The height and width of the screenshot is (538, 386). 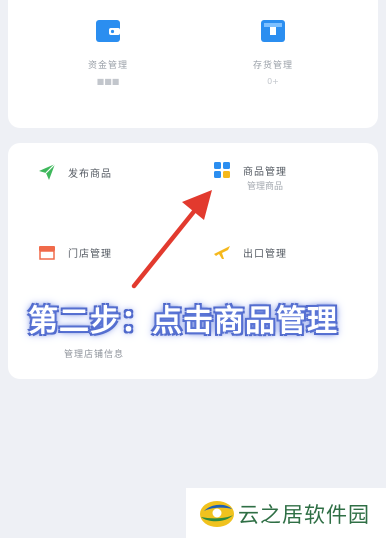 What do you see at coordinates (47, 171) in the screenshot?
I see `paper-plane-icon` at bounding box center [47, 171].